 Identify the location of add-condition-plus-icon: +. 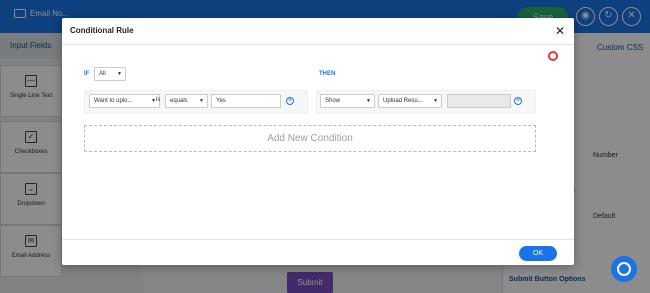
(290, 101).